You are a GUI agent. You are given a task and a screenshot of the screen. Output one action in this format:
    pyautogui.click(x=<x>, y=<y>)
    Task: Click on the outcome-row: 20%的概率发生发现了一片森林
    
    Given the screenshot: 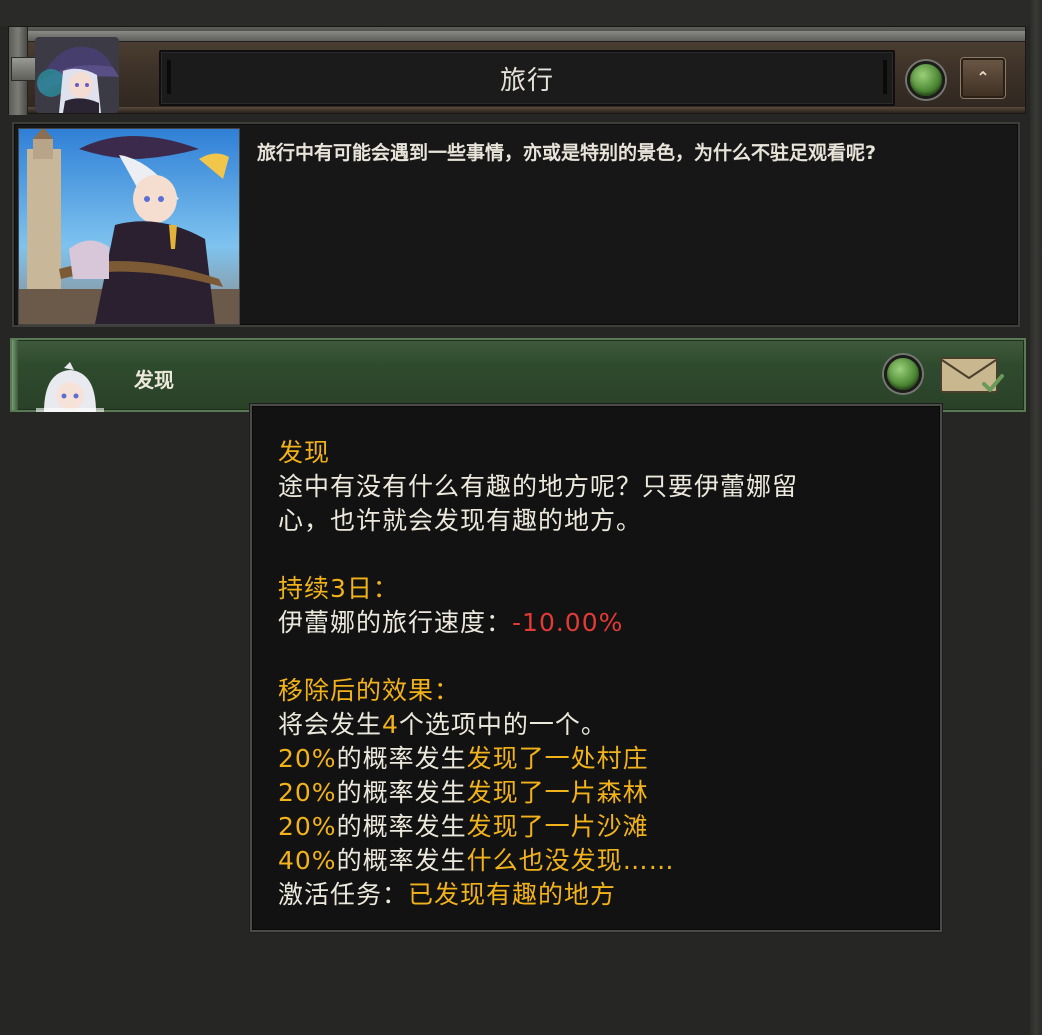 What is the action you would take?
    pyautogui.click(x=609, y=793)
    